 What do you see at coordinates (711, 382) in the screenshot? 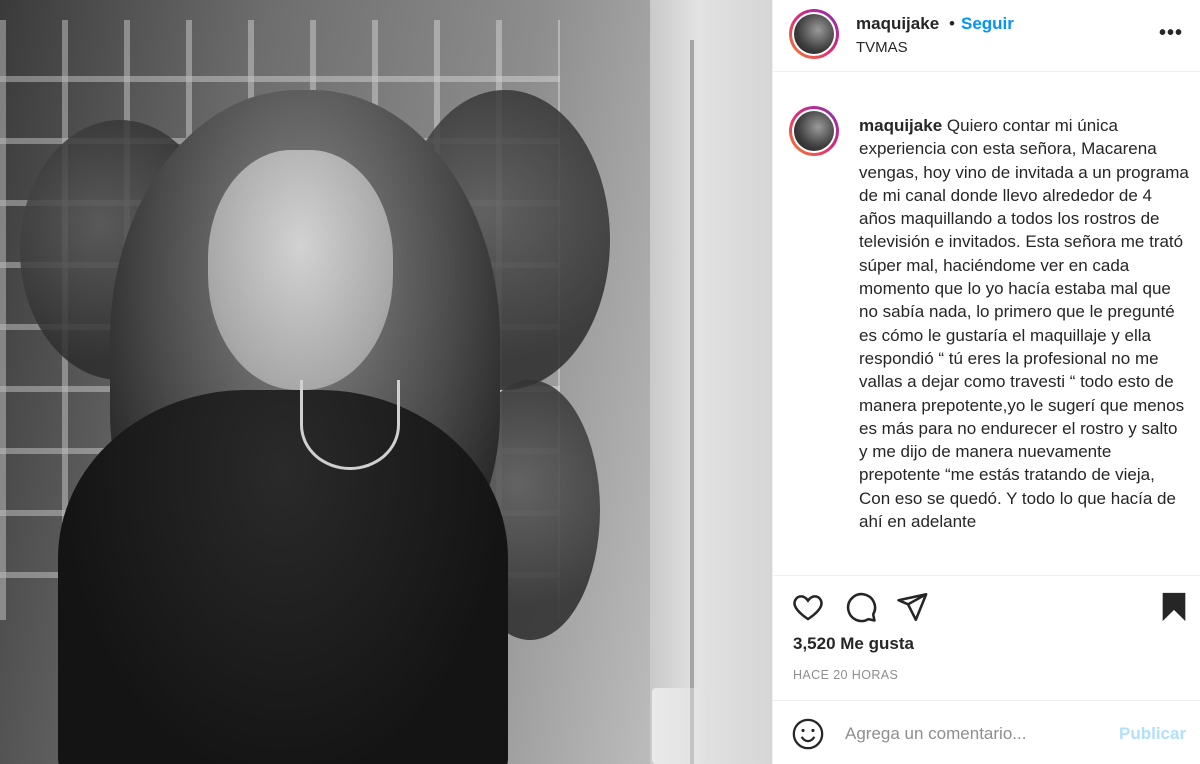
I see `photo-background-wall` at bounding box center [711, 382].